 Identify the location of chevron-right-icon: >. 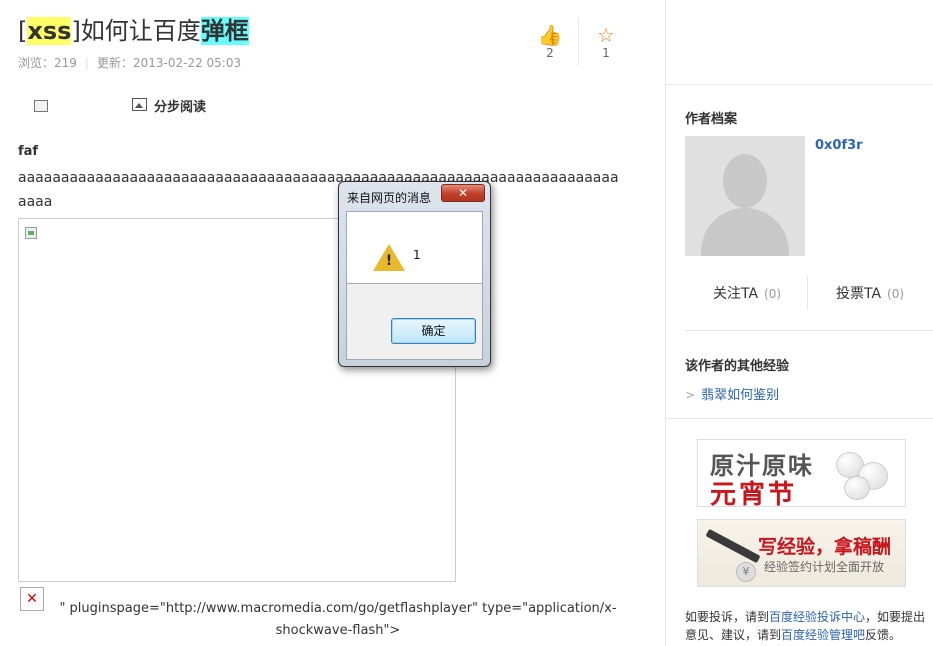
(690, 395).